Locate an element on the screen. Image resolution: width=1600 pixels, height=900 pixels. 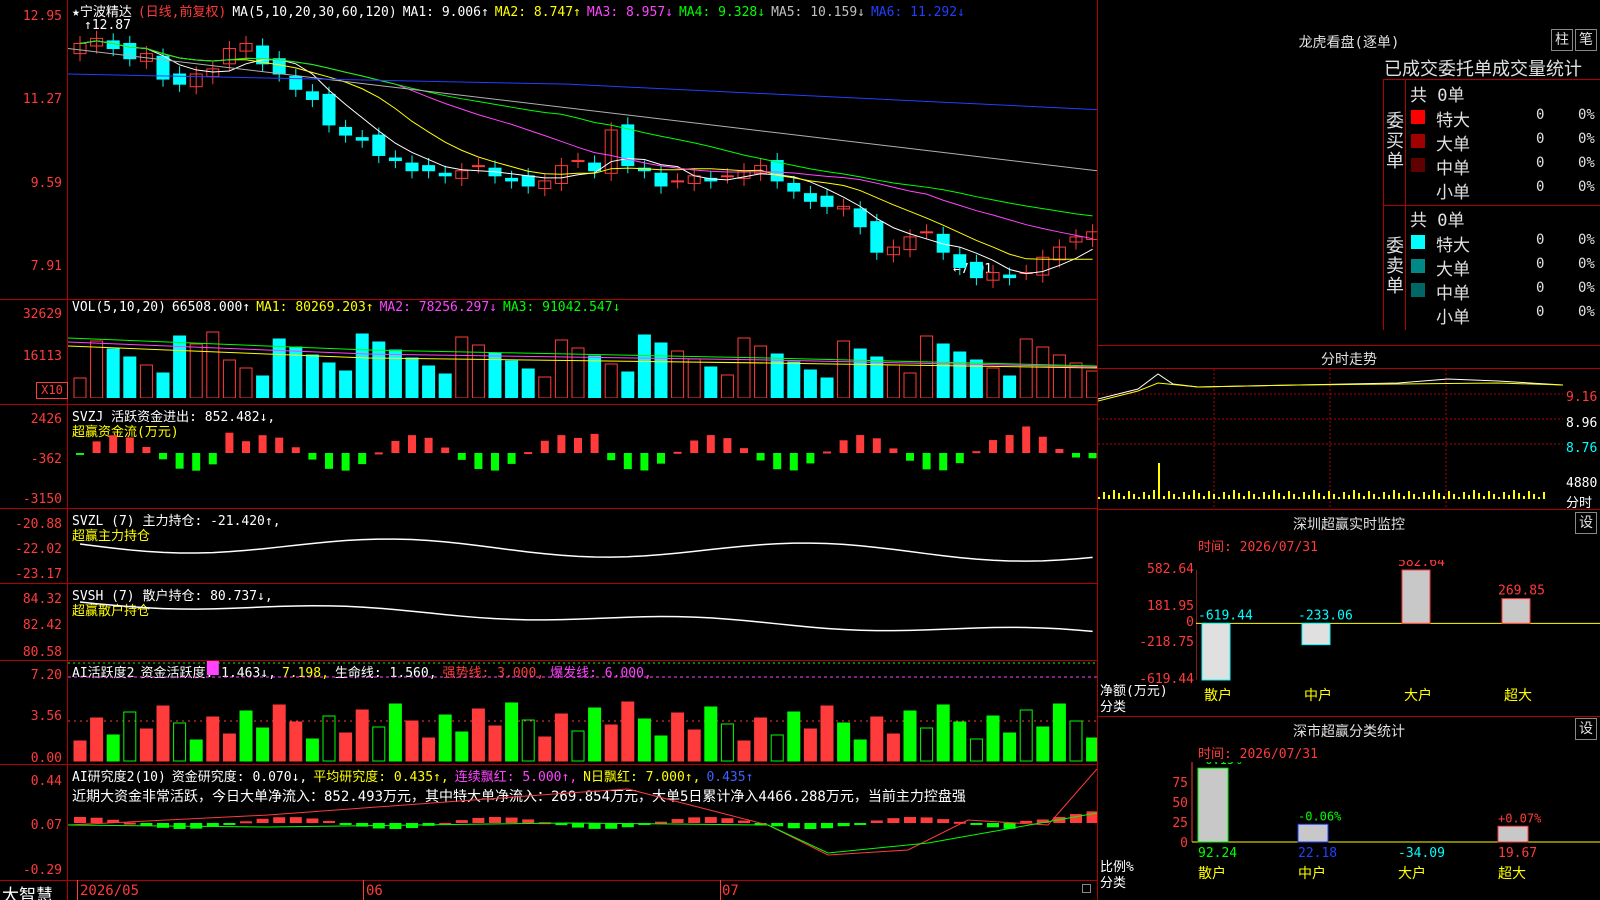
order-row: 小单 0 0% is located at coordinates (1503, 190).